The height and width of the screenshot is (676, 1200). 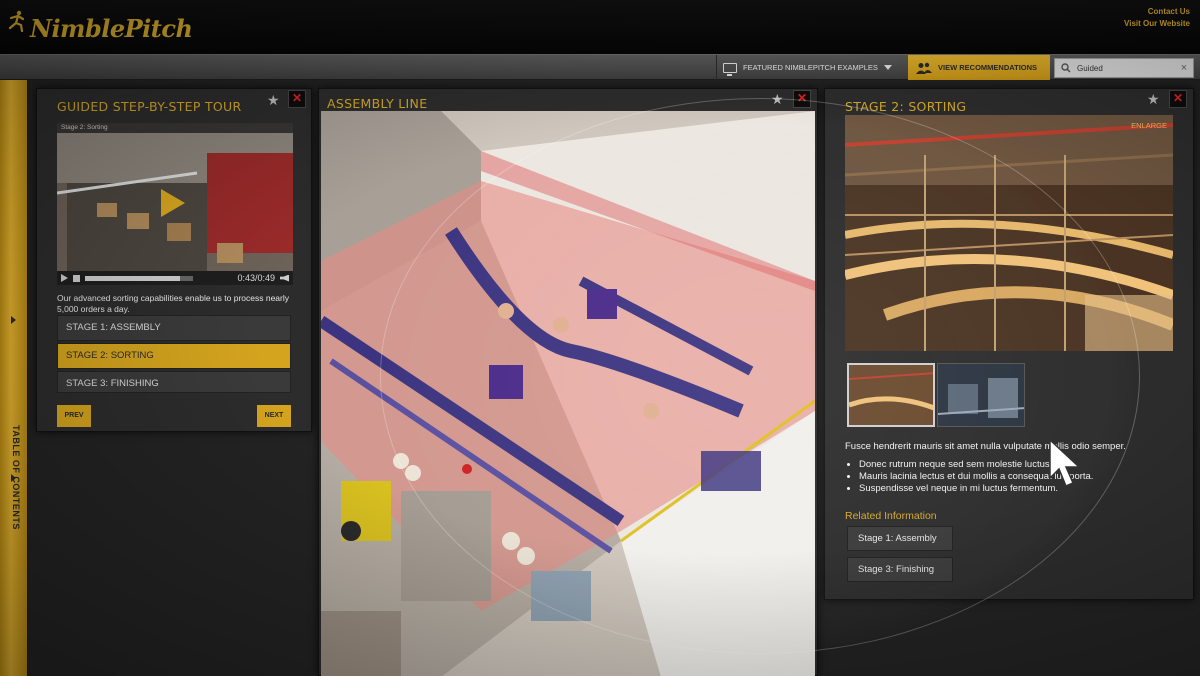 I want to click on header-bar: NimblePitch Contact Us Visit Our Website, so click(x=600, y=27).